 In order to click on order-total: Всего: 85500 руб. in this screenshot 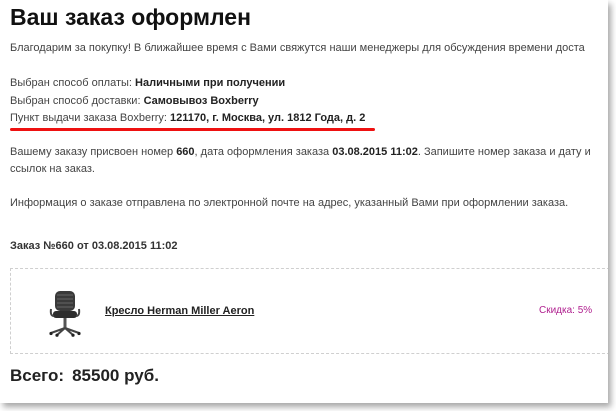, I will do `click(84, 376)`.